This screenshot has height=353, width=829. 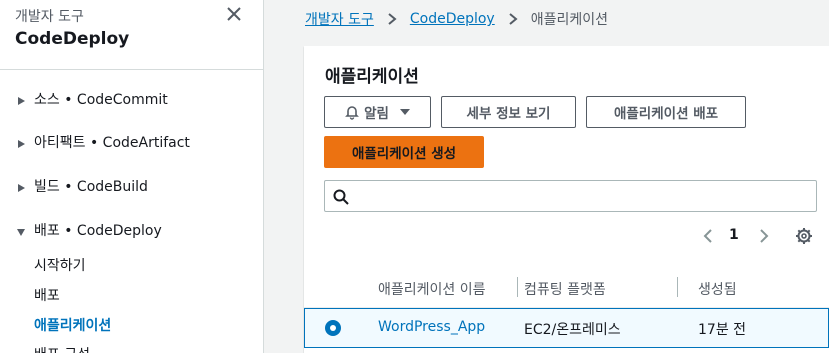 What do you see at coordinates (60, 265) in the screenshot?
I see `sidebar-link-getting-started: 시작하기` at bounding box center [60, 265].